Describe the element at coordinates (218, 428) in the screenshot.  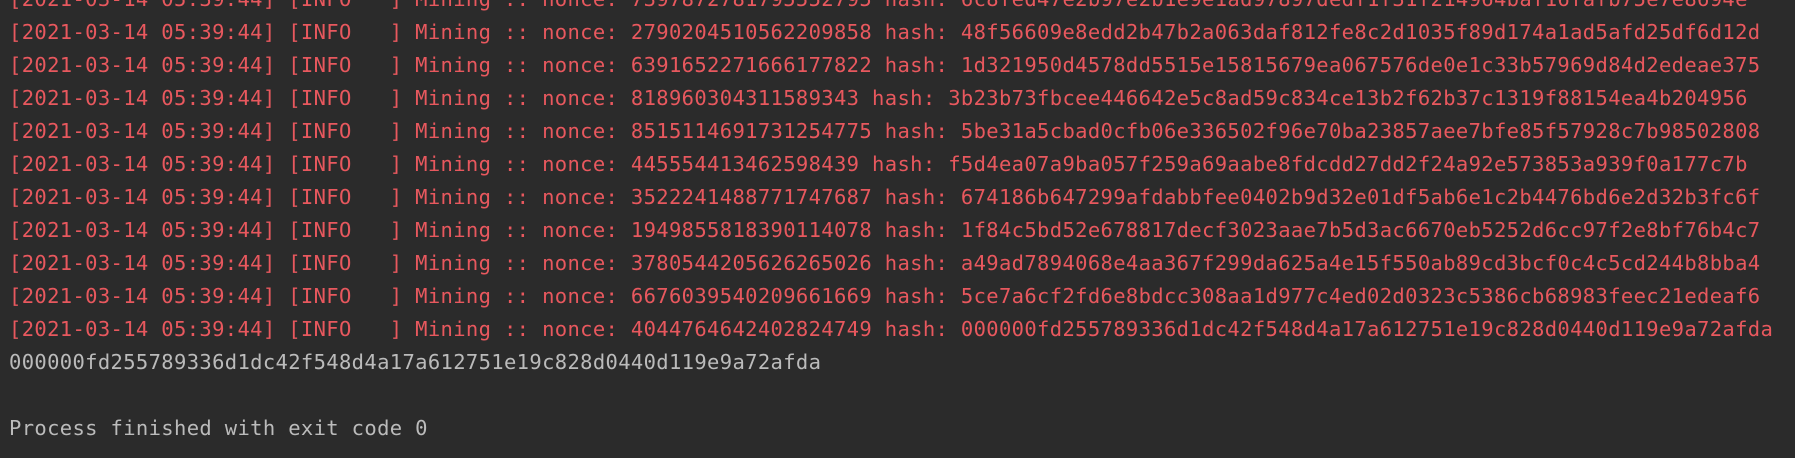
I see `exit-message: Process finished with exit code 0` at that location.